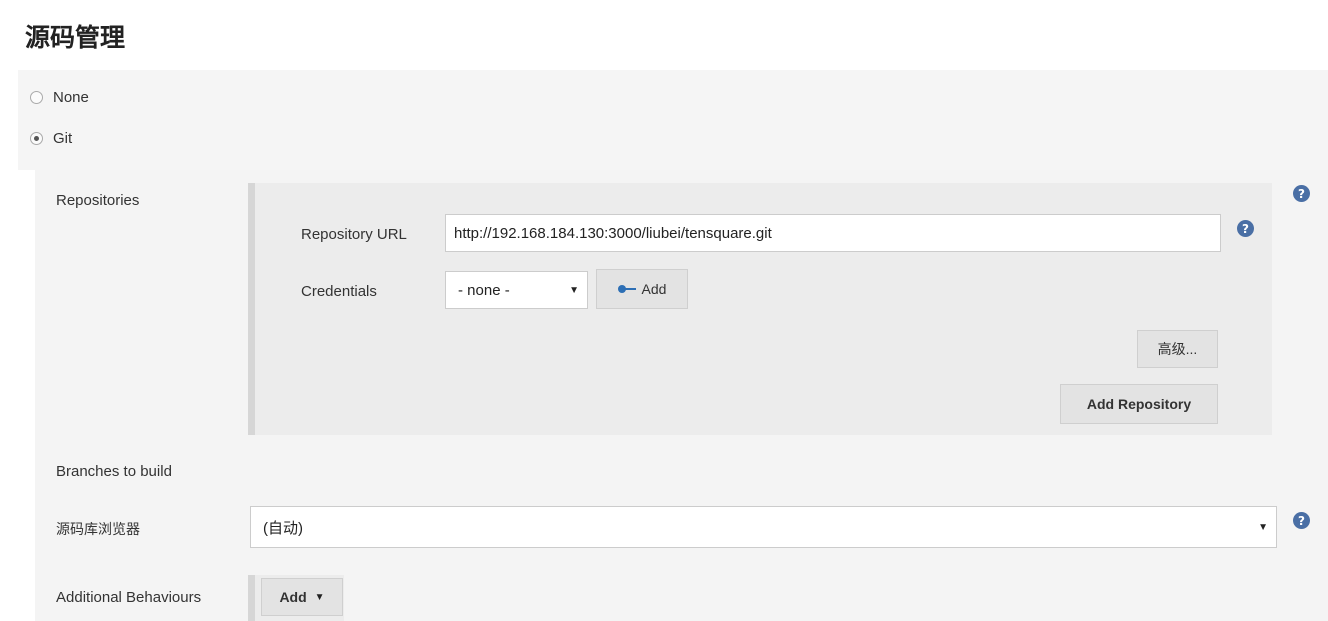 The height and width of the screenshot is (621, 1328). I want to click on section-title: 源码管理, so click(75, 37).